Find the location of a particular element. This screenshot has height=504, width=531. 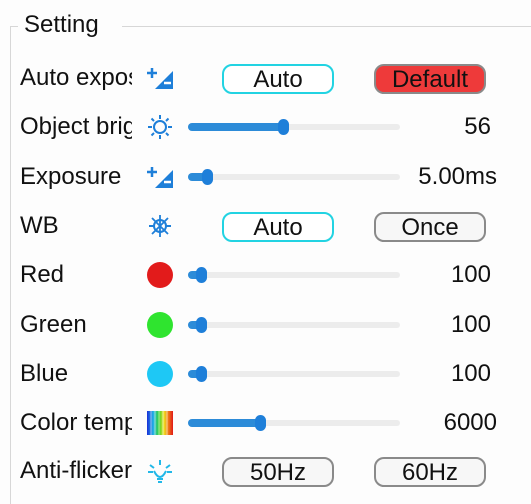

row-object-brightness: Object brightness 56 is located at coordinates (265, 127).